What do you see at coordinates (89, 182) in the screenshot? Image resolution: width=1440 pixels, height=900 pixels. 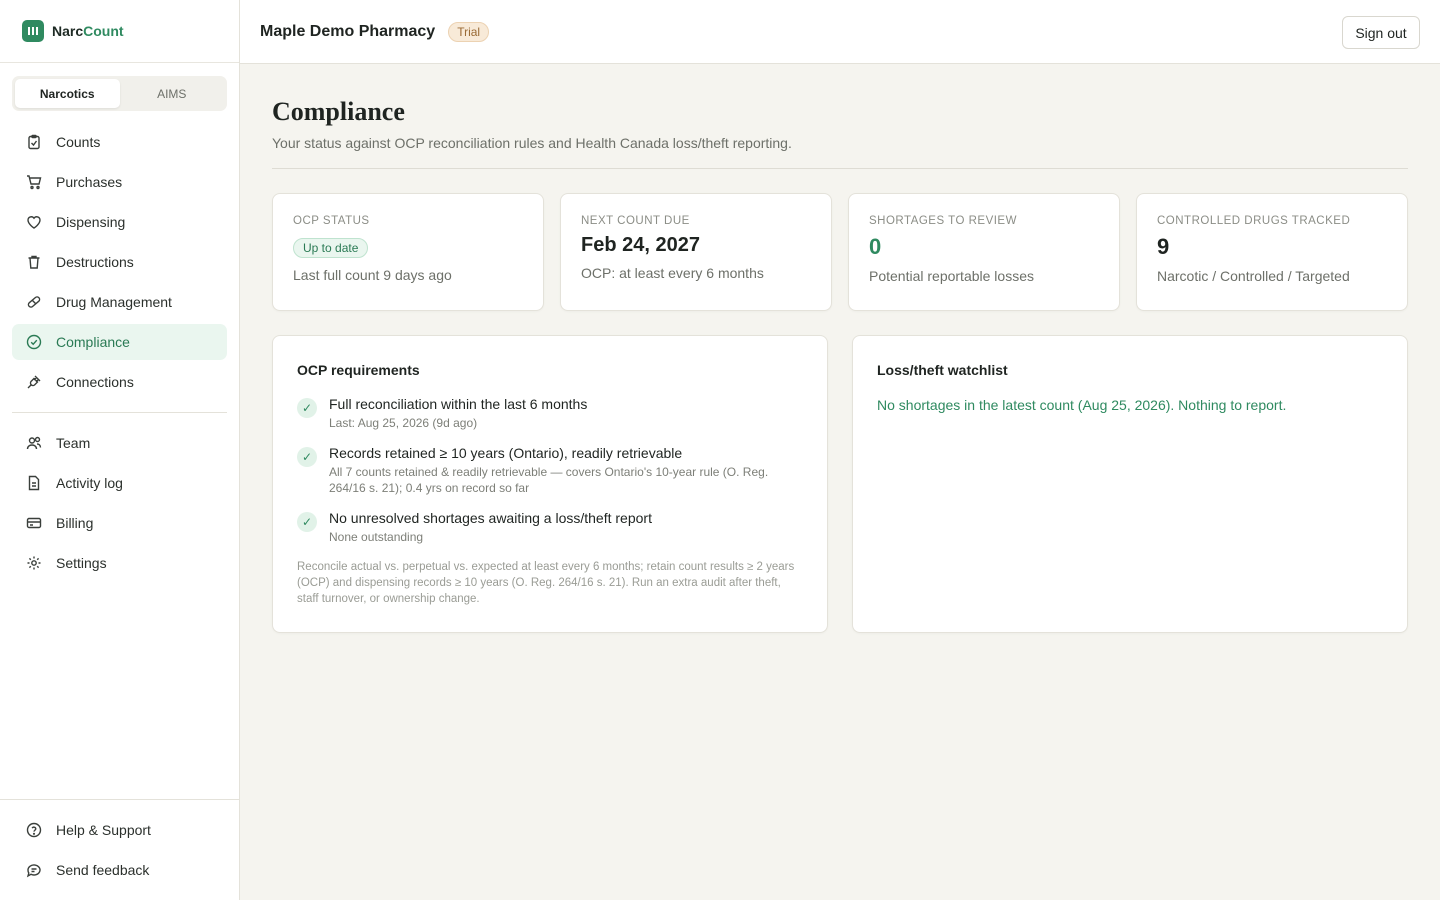 I see `sidebar-item-label: Purchases` at bounding box center [89, 182].